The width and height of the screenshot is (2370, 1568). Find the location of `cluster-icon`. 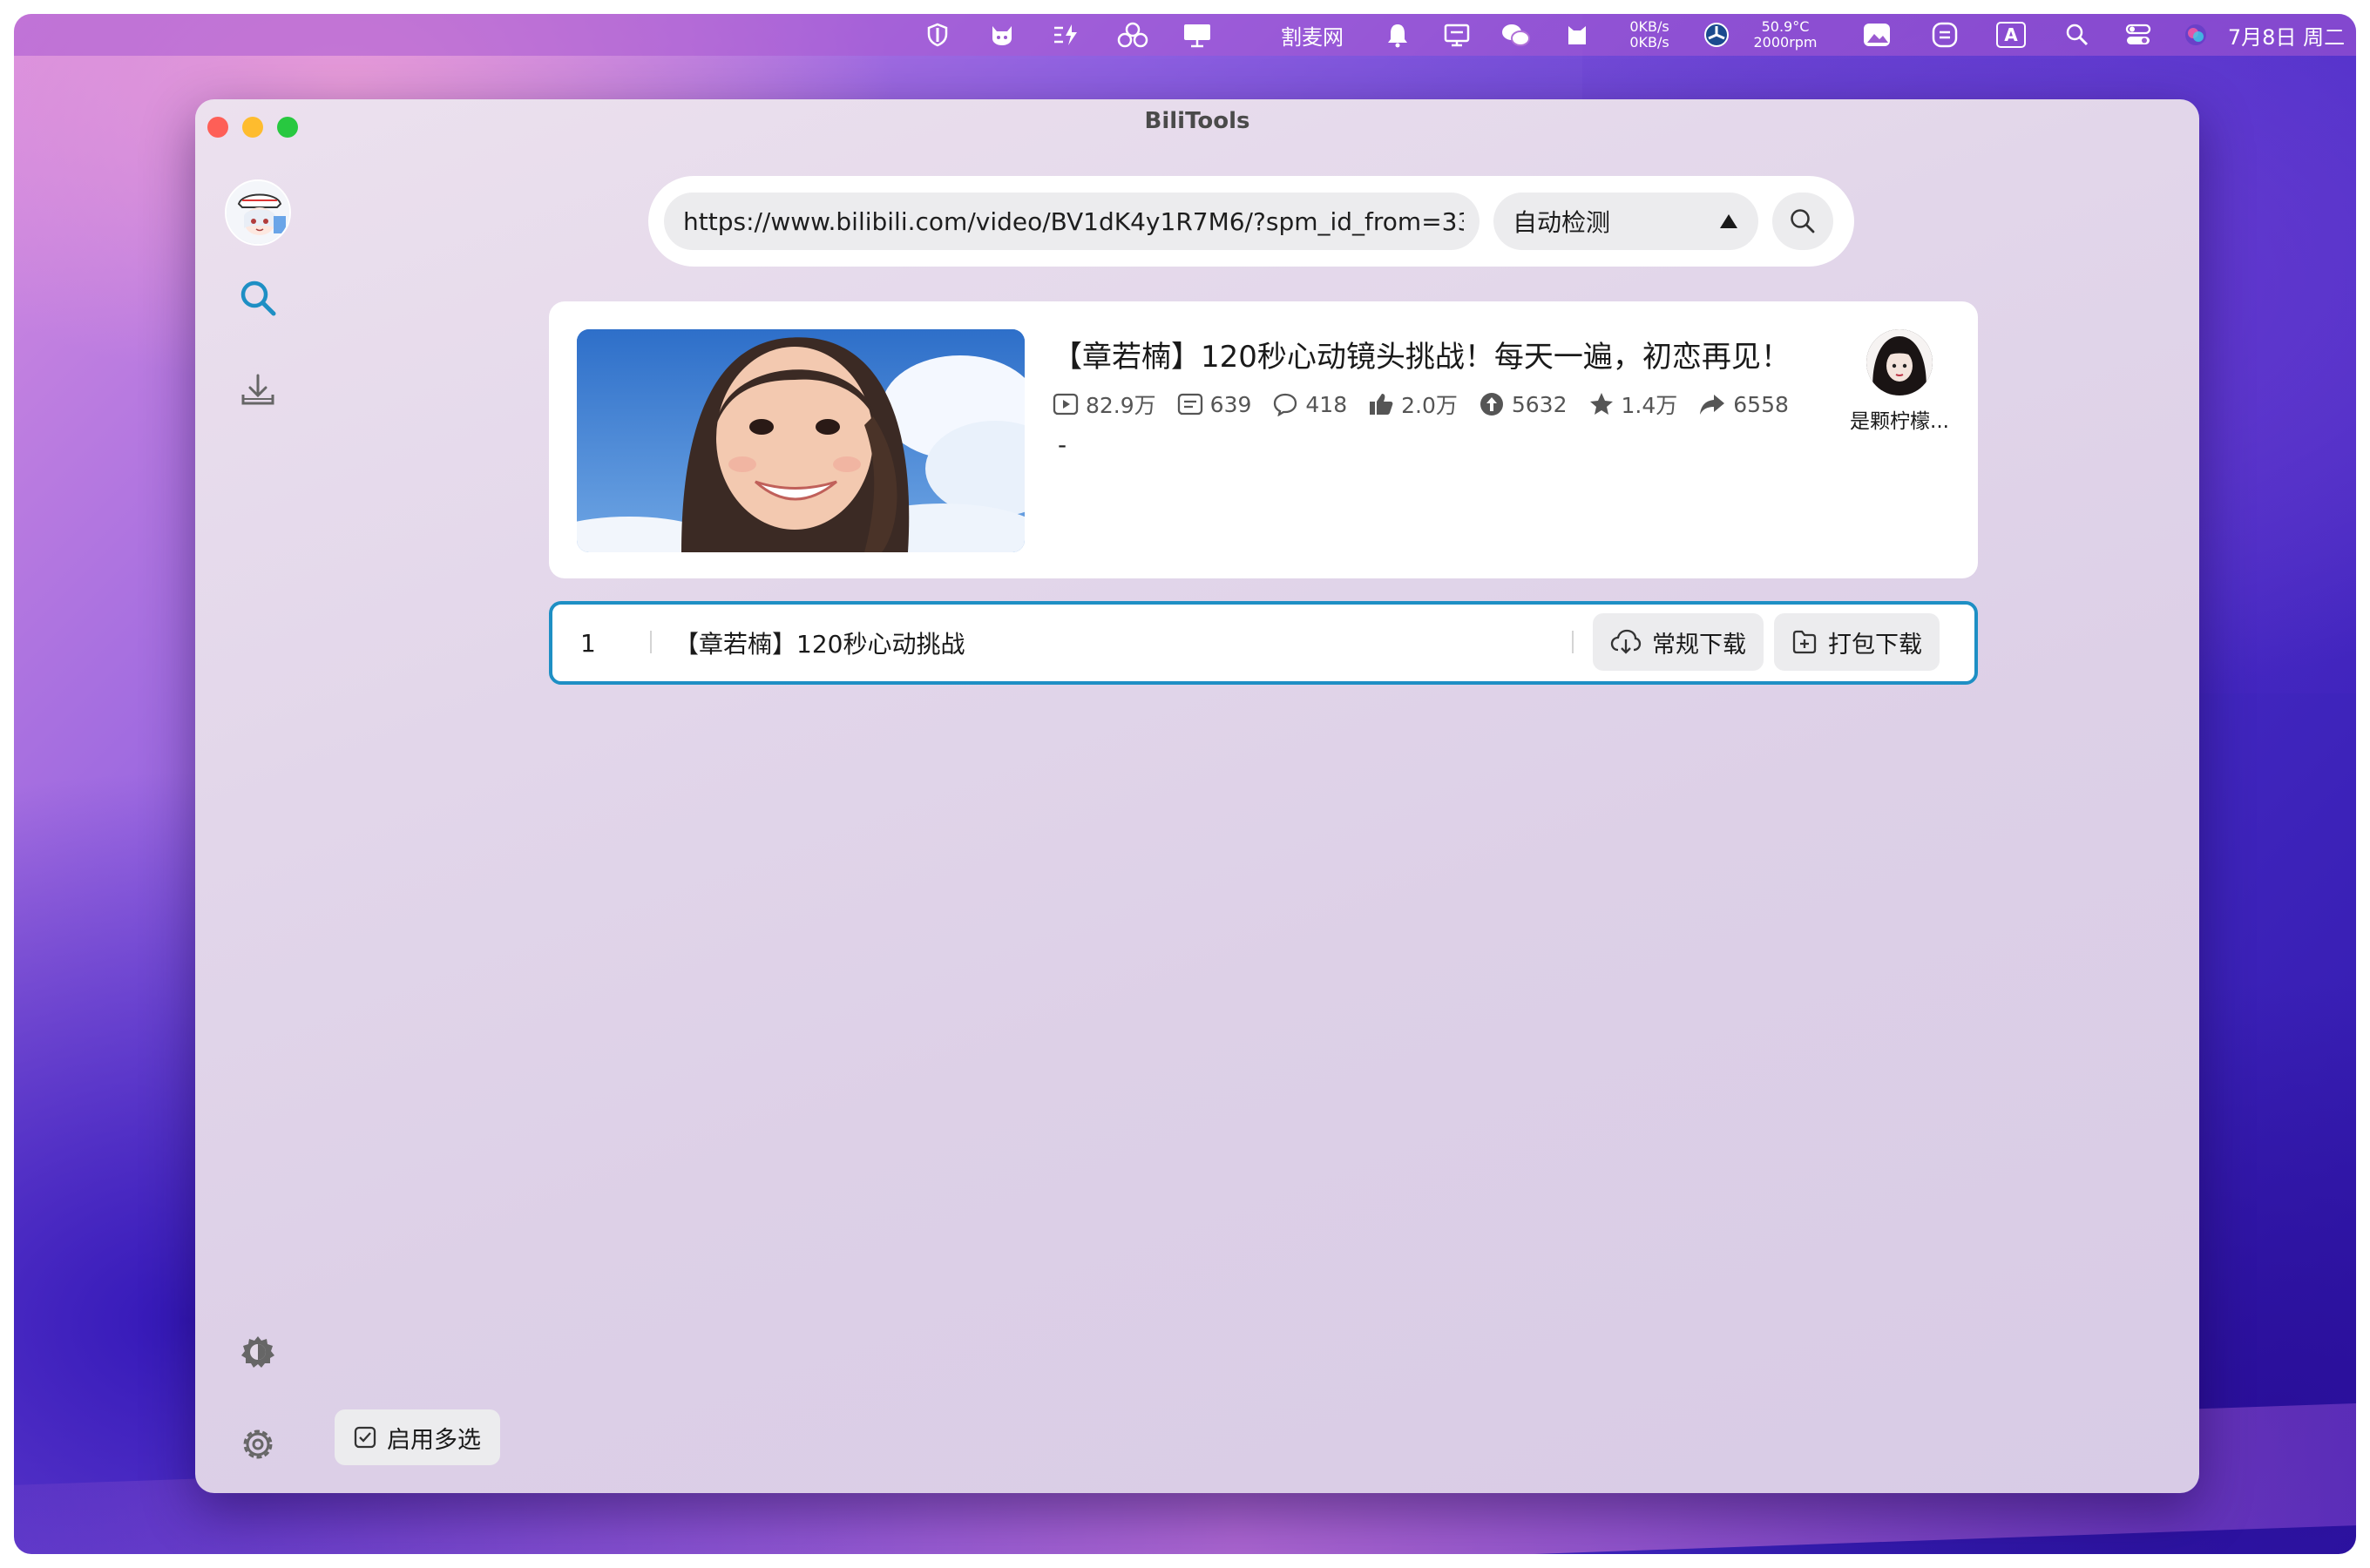

cluster-icon is located at coordinates (1133, 35).